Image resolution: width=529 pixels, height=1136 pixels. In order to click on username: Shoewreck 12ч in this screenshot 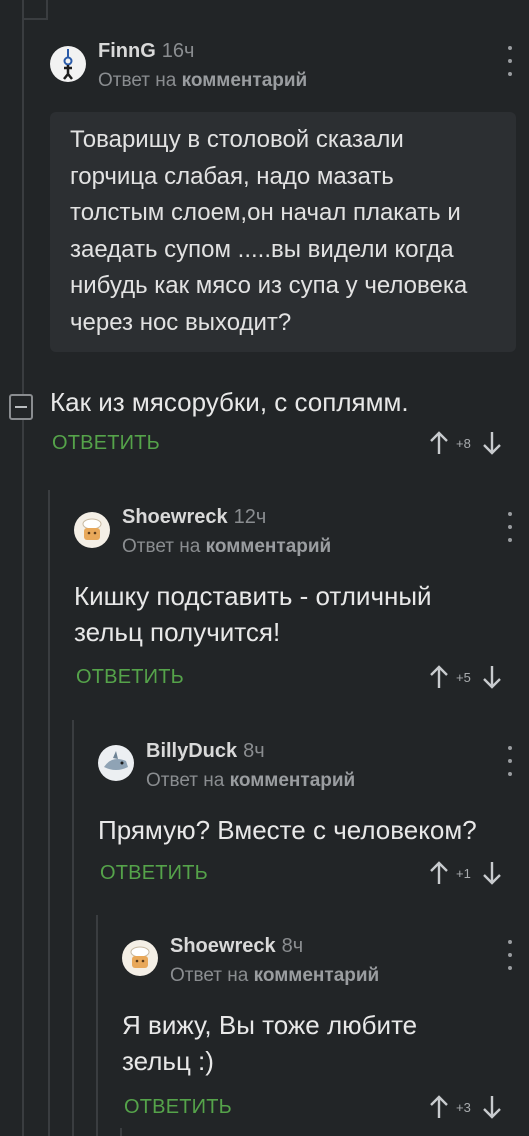, I will do `click(194, 517)`.